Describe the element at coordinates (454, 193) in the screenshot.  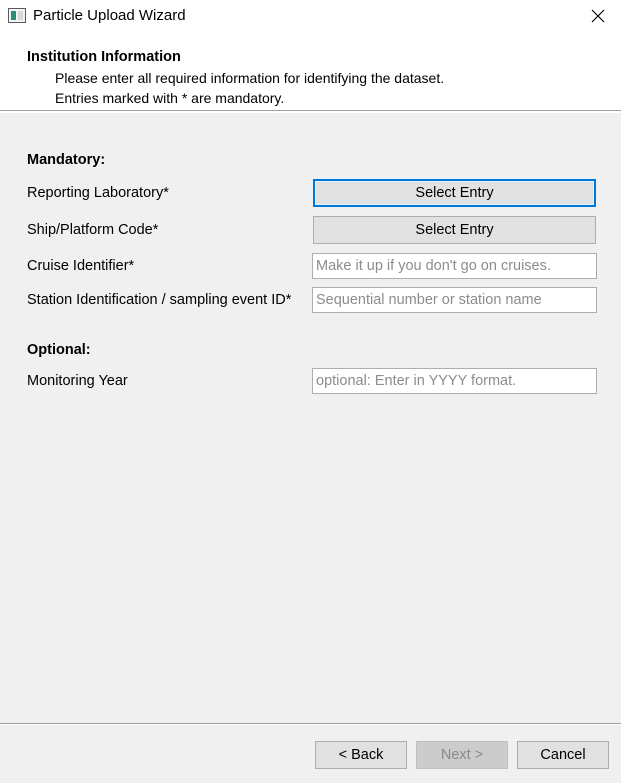
I see `reporting-laboratory-select-button: Select Entry` at that location.